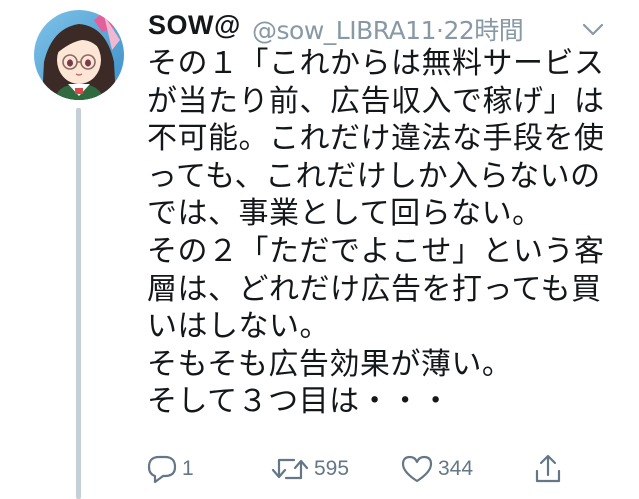 This screenshot has height=499, width=639. Describe the element at coordinates (381, 469) in the screenshot. I see `tweet-actions: 1 595 344` at that location.